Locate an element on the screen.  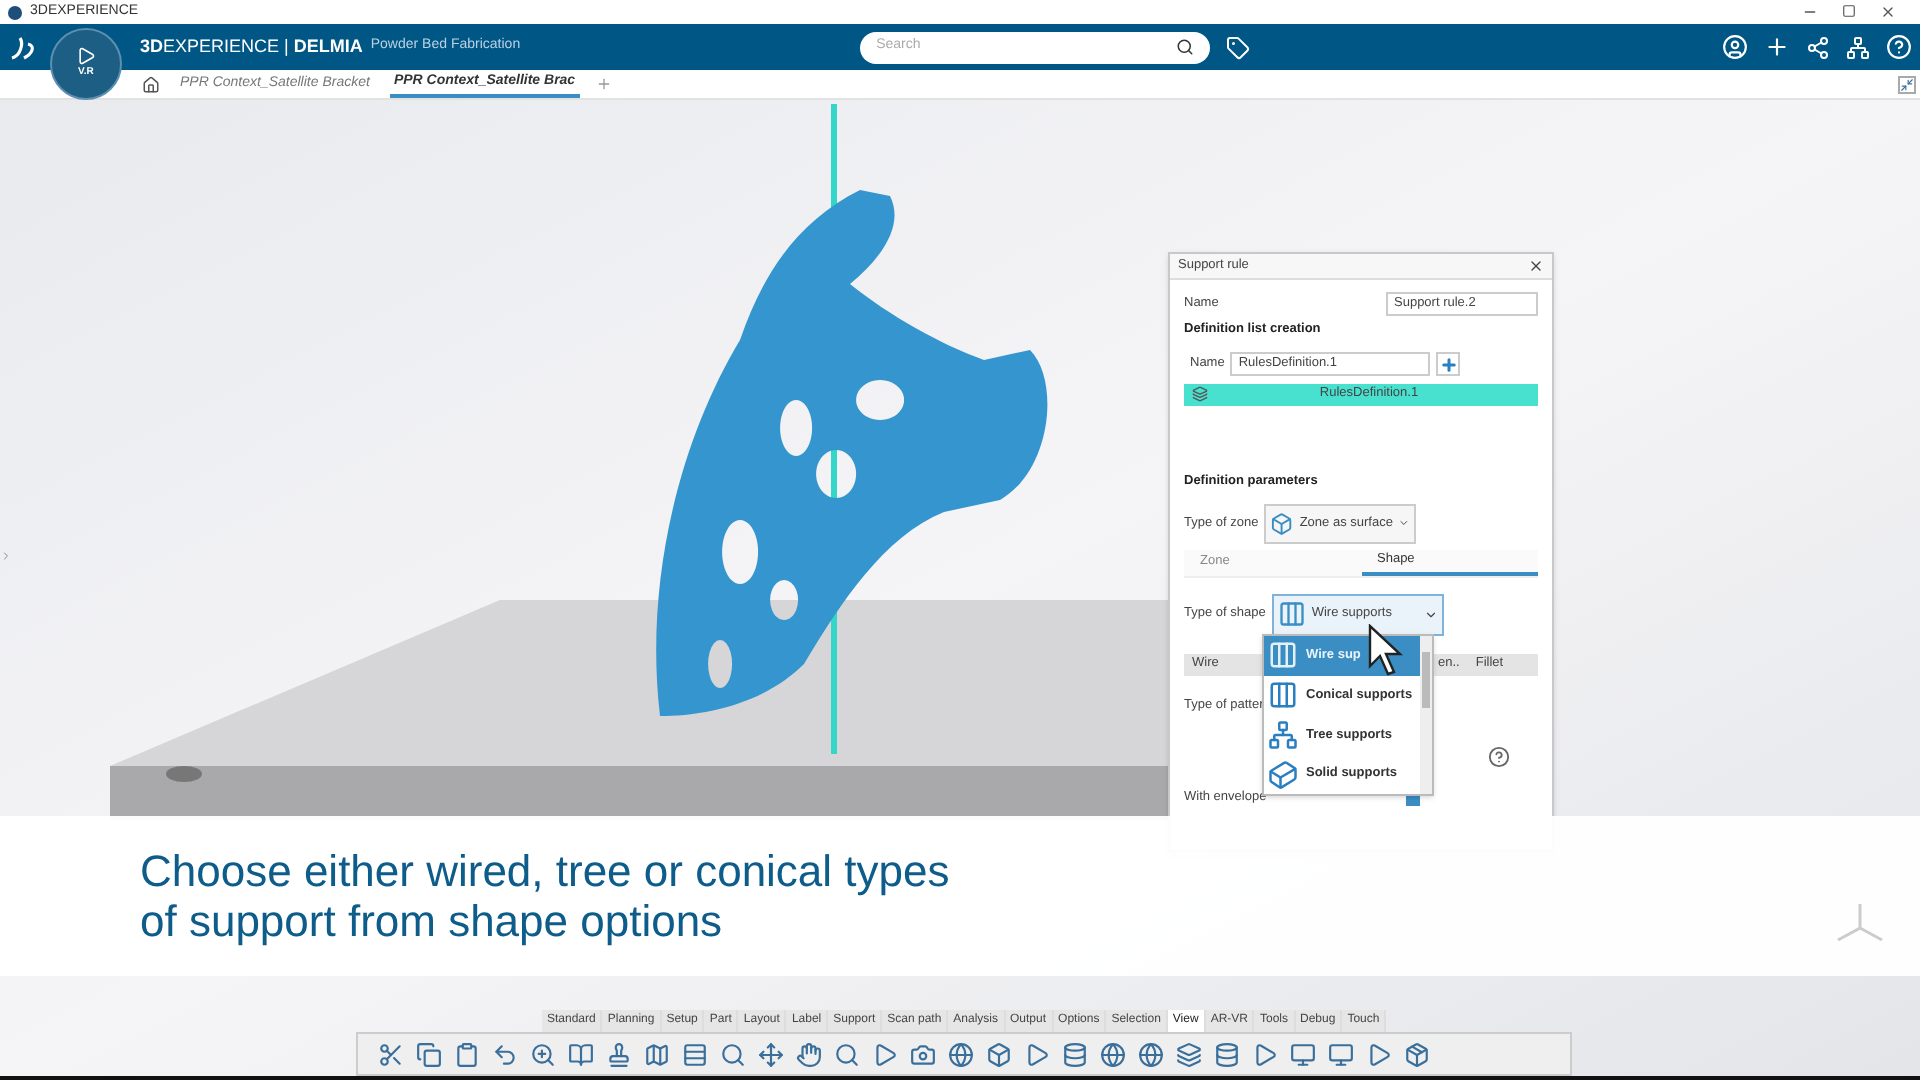
hand-icon is located at coordinates (809, 1054).